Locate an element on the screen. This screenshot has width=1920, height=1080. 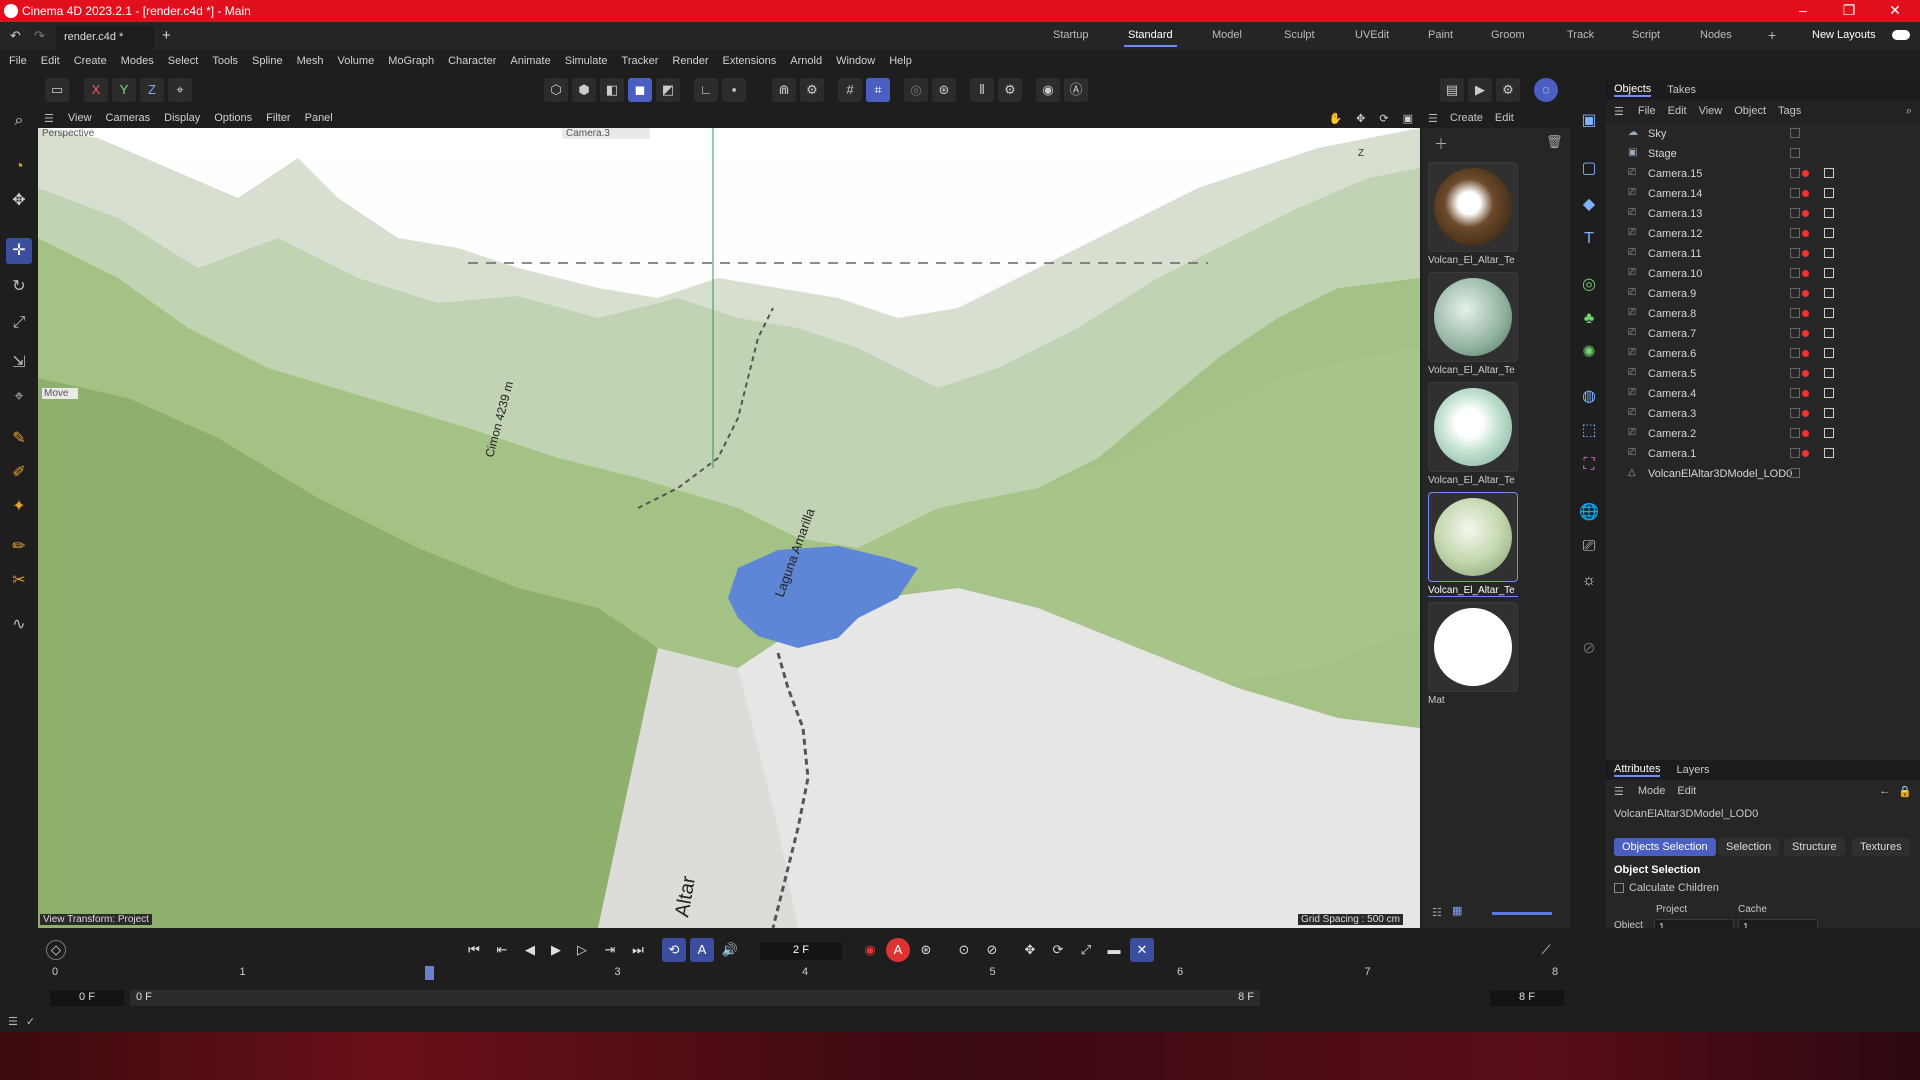
menu-edit: Edit is located at coordinates (50, 61).